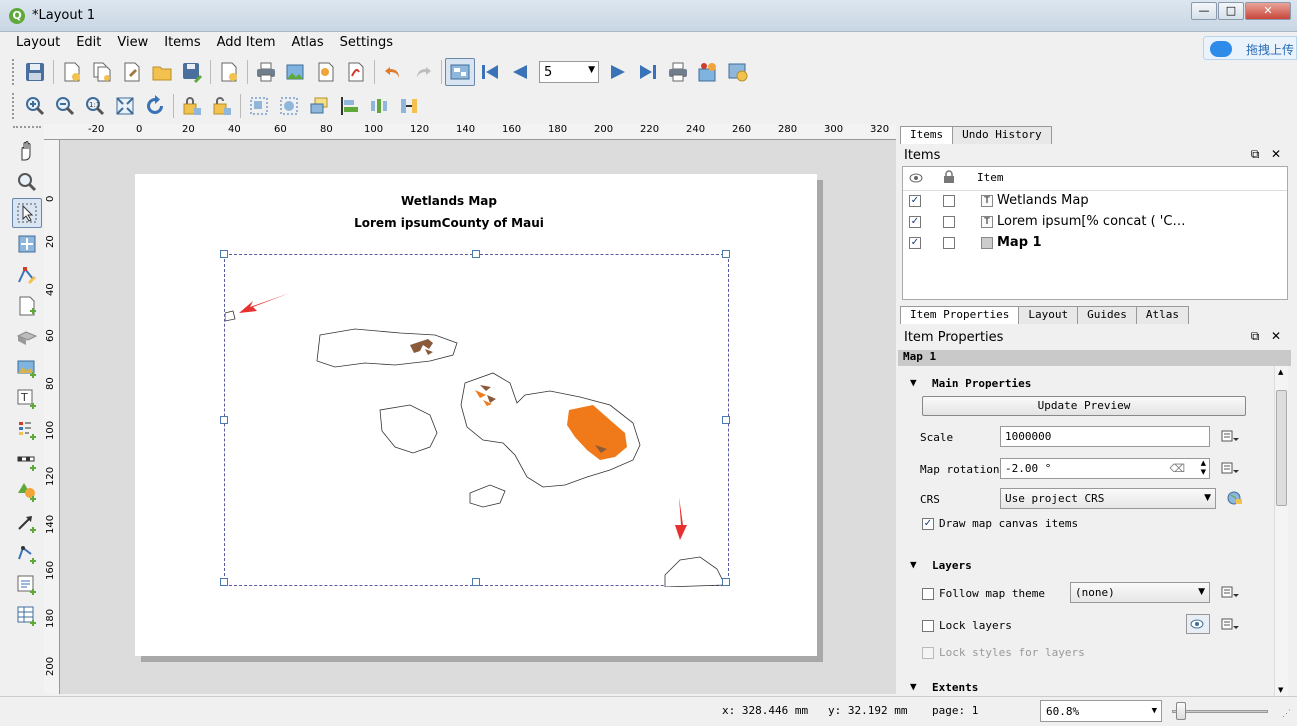 The width and height of the screenshot is (1297, 726). What do you see at coordinates (1230, 436) in the screenshot?
I see `scale-data-defined-button` at bounding box center [1230, 436].